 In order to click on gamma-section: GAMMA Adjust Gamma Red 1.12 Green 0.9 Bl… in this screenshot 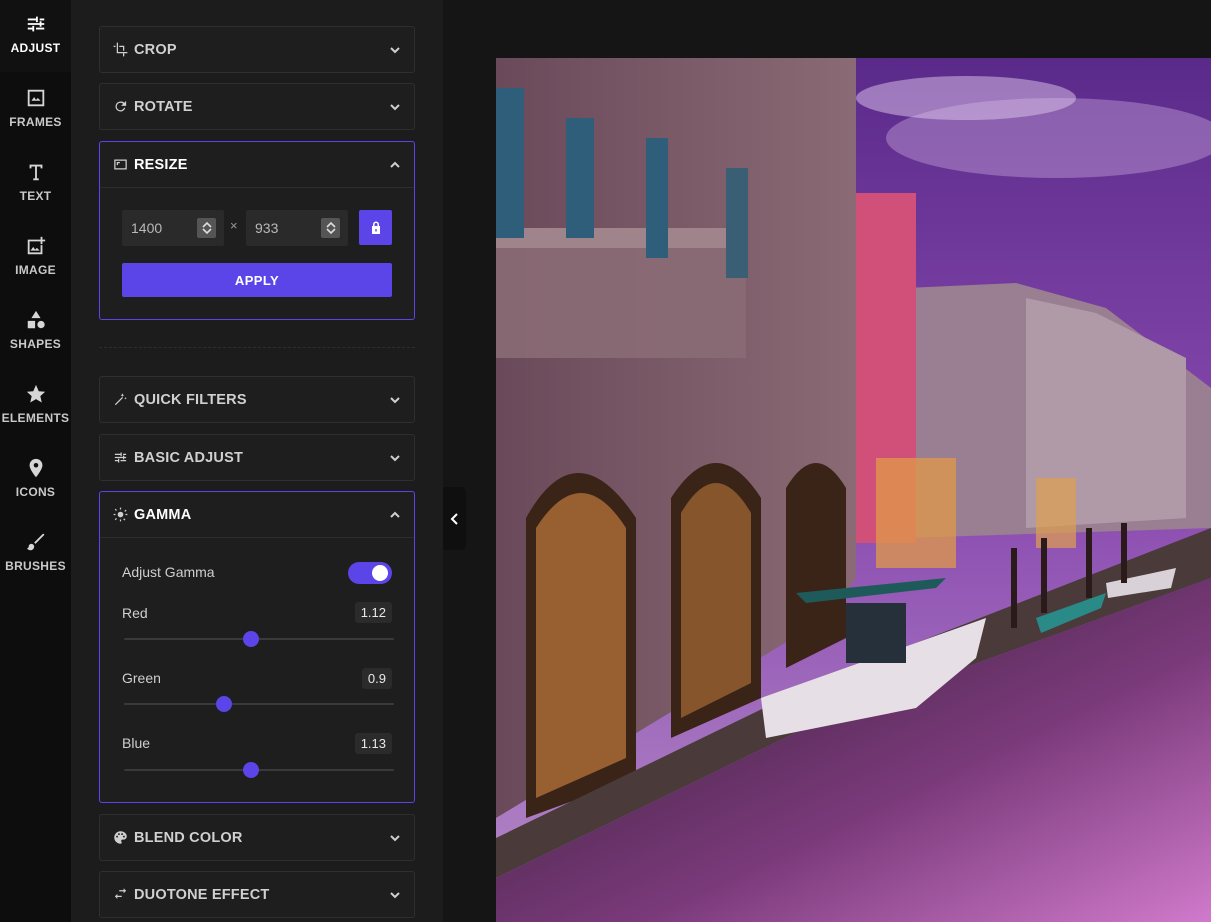, I will do `click(257, 647)`.